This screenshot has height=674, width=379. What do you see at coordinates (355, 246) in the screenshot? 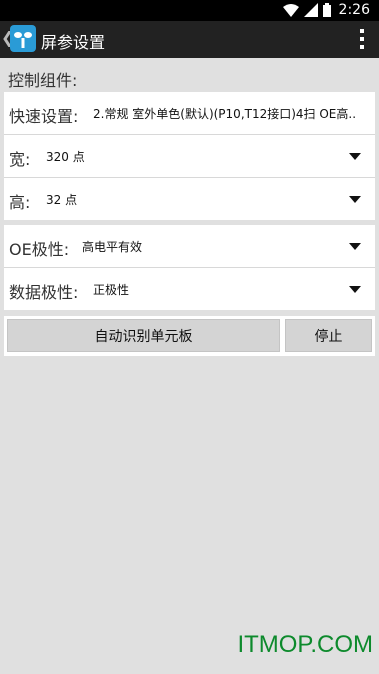
I see `oe-polarity-dropdown-icon` at bounding box center [355, 246].